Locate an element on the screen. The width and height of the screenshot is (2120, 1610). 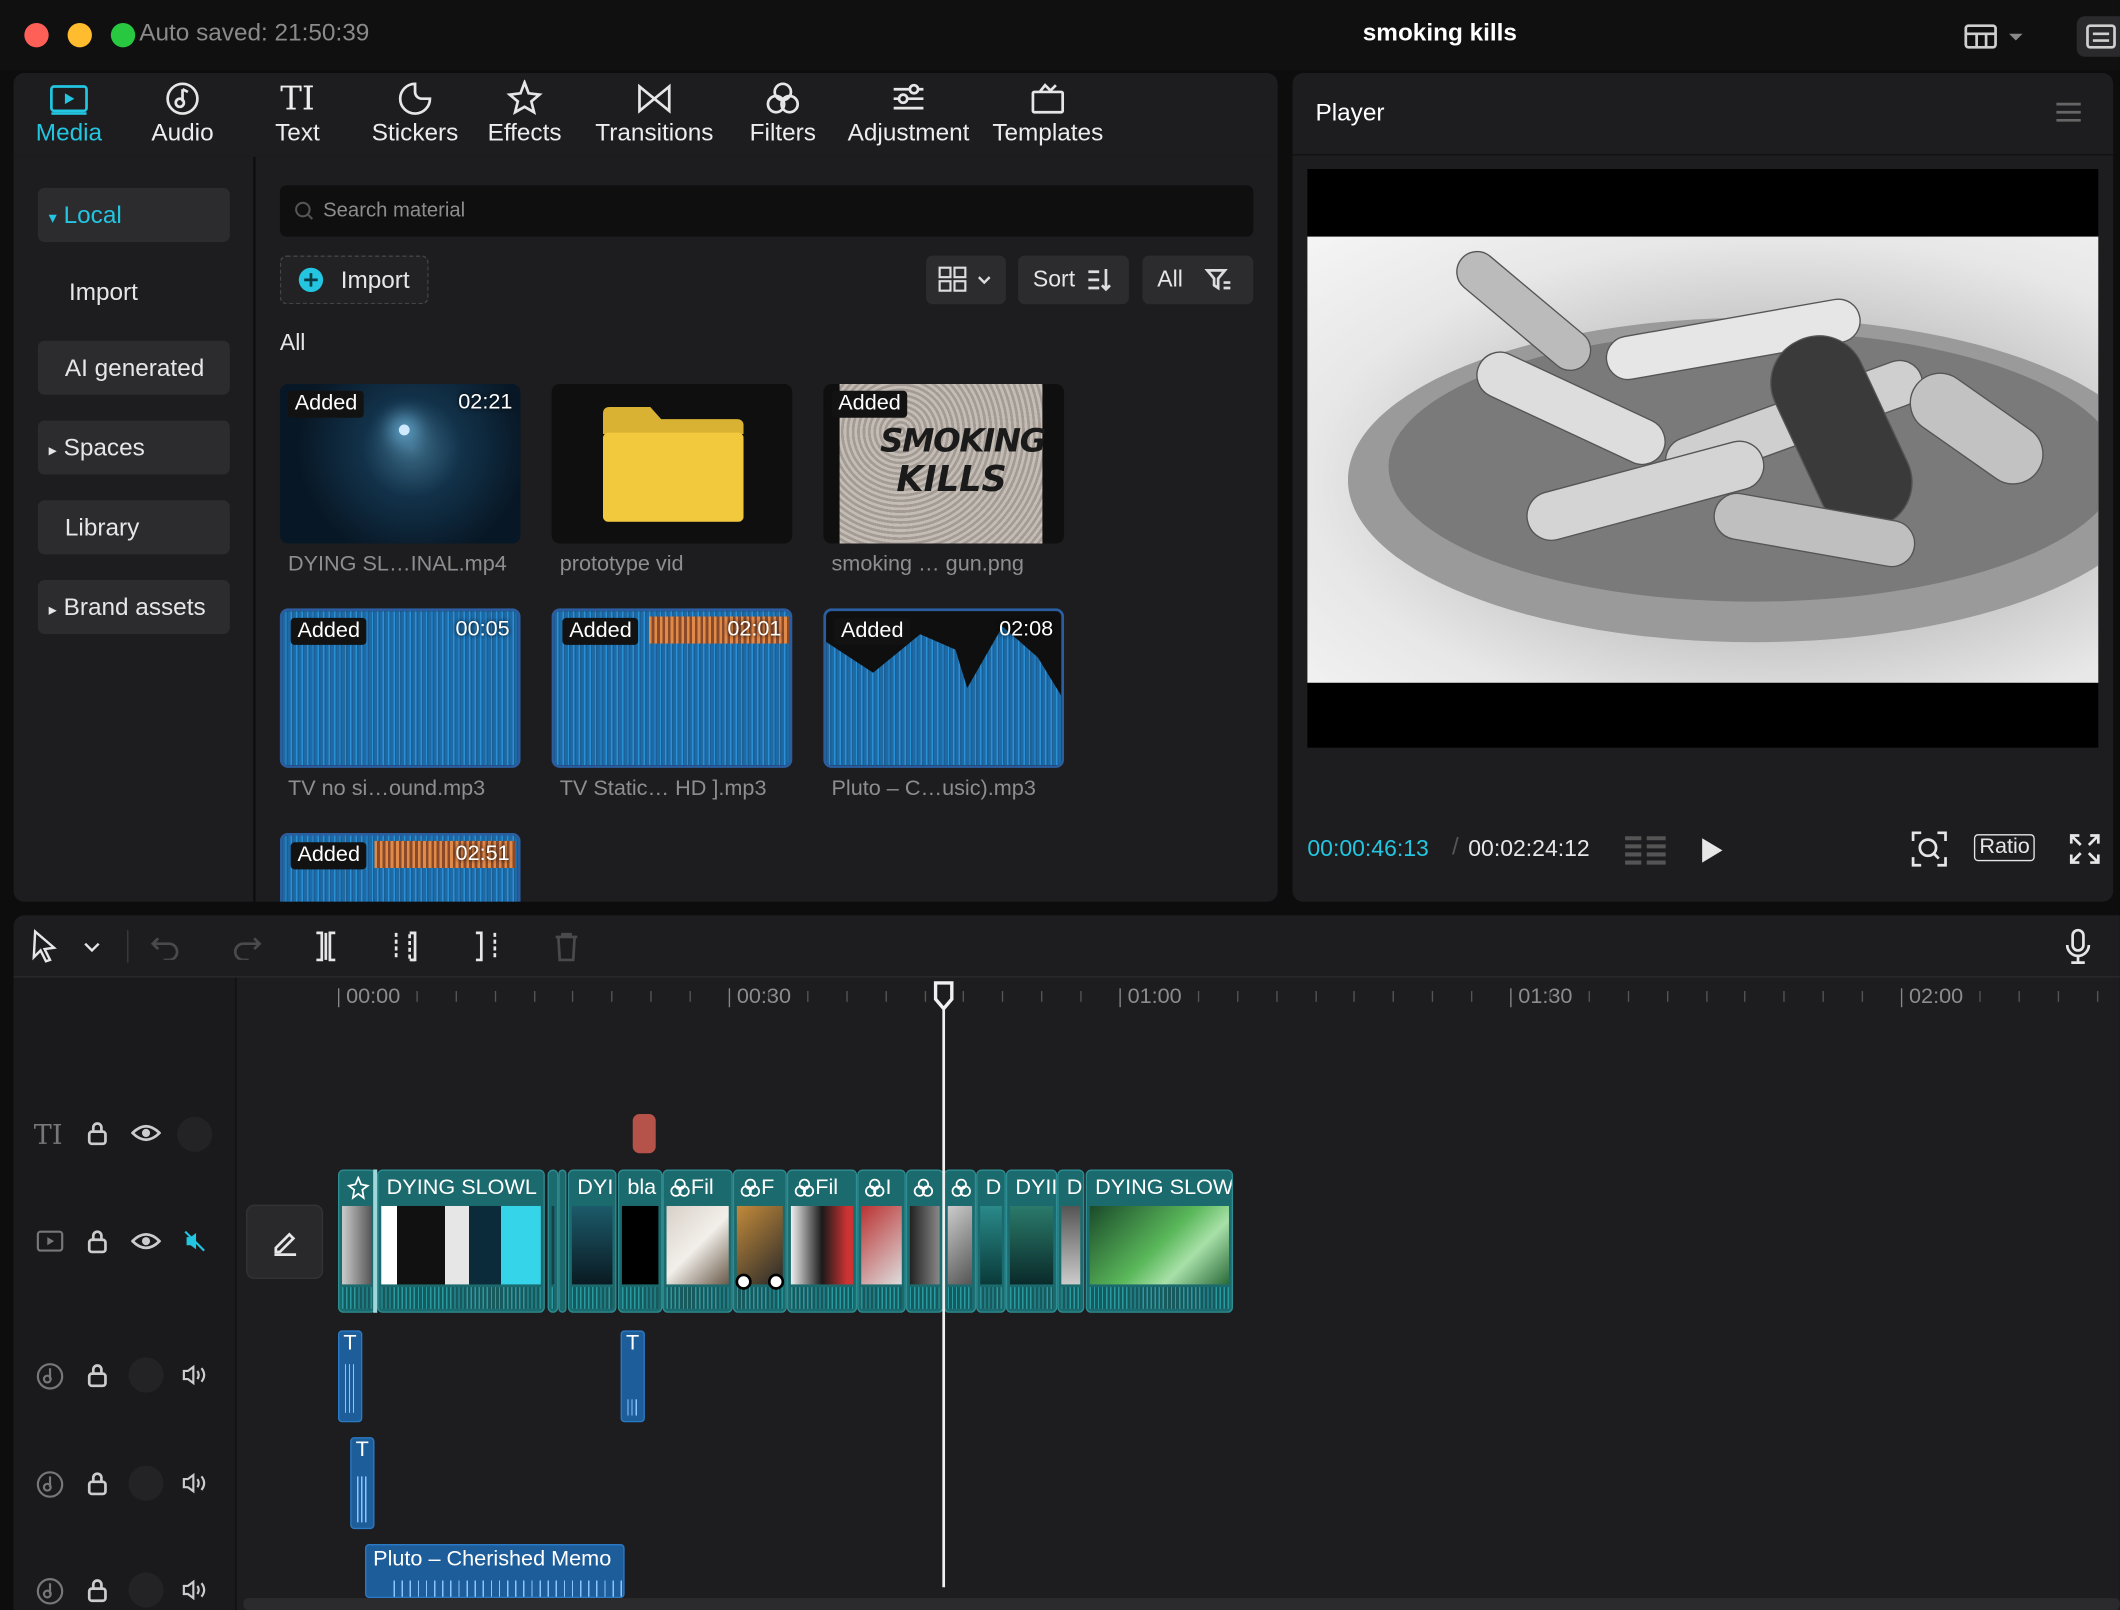
media-item-image: SMOKING KILLS Added is located at coordinates (944, 463).